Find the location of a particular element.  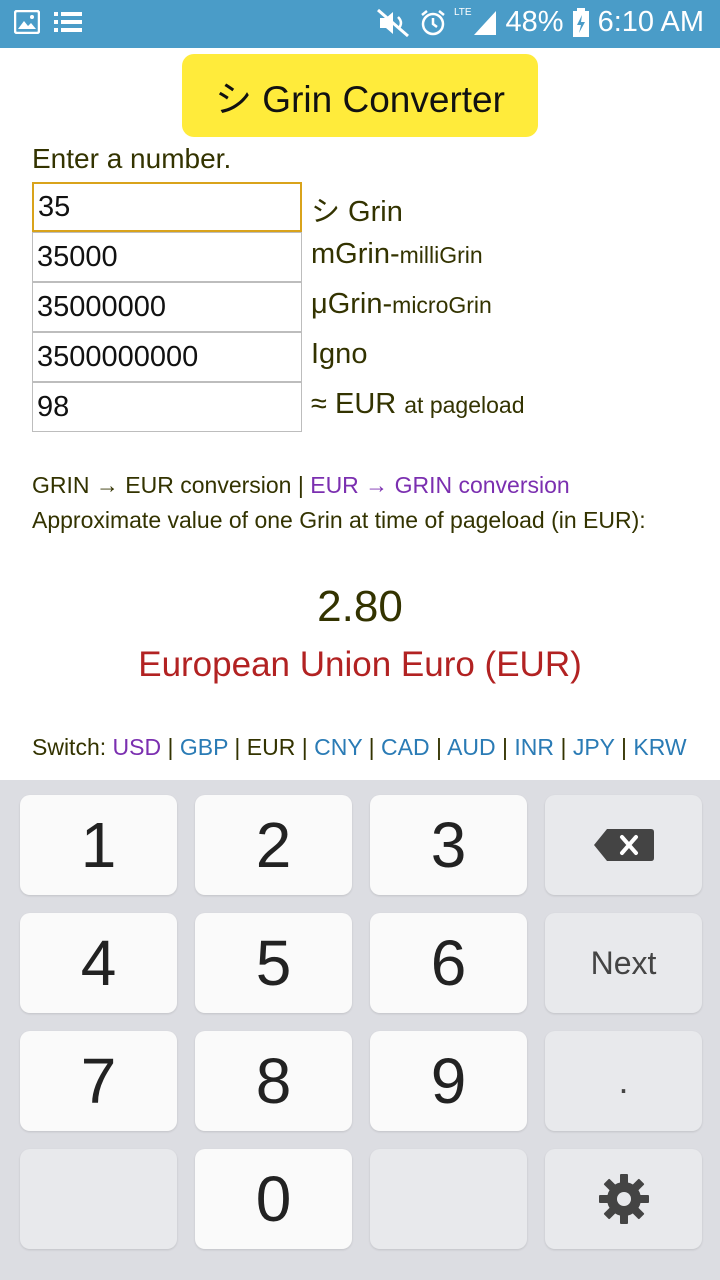

eur-unit-label: ≈ EUR at pageload is located at coordinates (418, 404).